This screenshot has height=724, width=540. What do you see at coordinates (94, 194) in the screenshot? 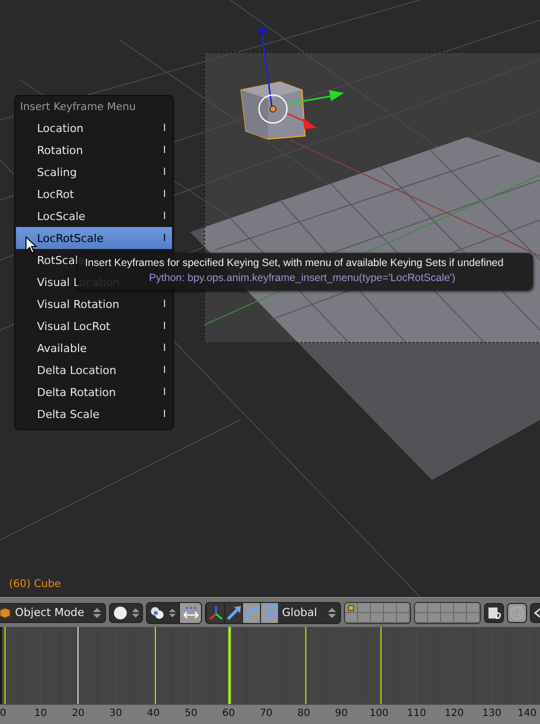
I see `menu-item: LocRot I` at bounding box center [94, 194].